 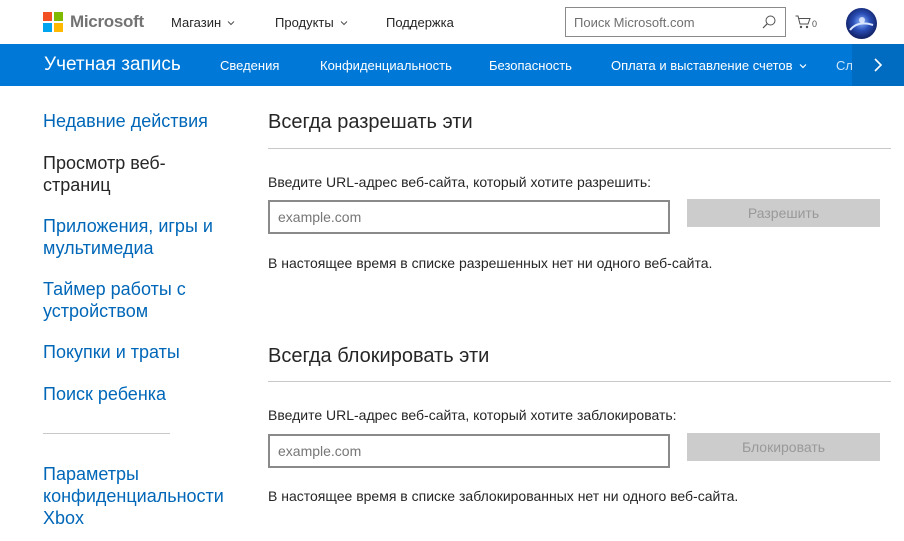 What do you see at coordinates (304, 22) in the screenshot?
I see `nav-products-label: Продукты` at bounding box center [304, 22].